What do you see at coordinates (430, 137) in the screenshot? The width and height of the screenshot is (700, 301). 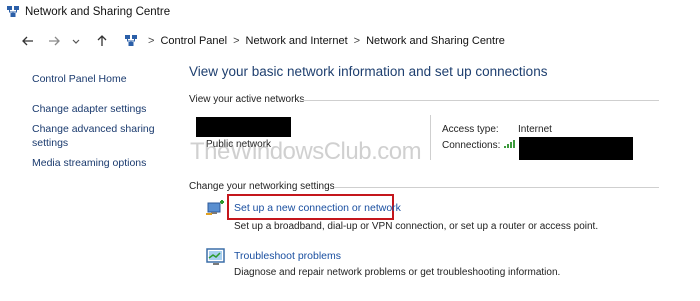 I see `vertical-divider` at bounding box center [430, 137].